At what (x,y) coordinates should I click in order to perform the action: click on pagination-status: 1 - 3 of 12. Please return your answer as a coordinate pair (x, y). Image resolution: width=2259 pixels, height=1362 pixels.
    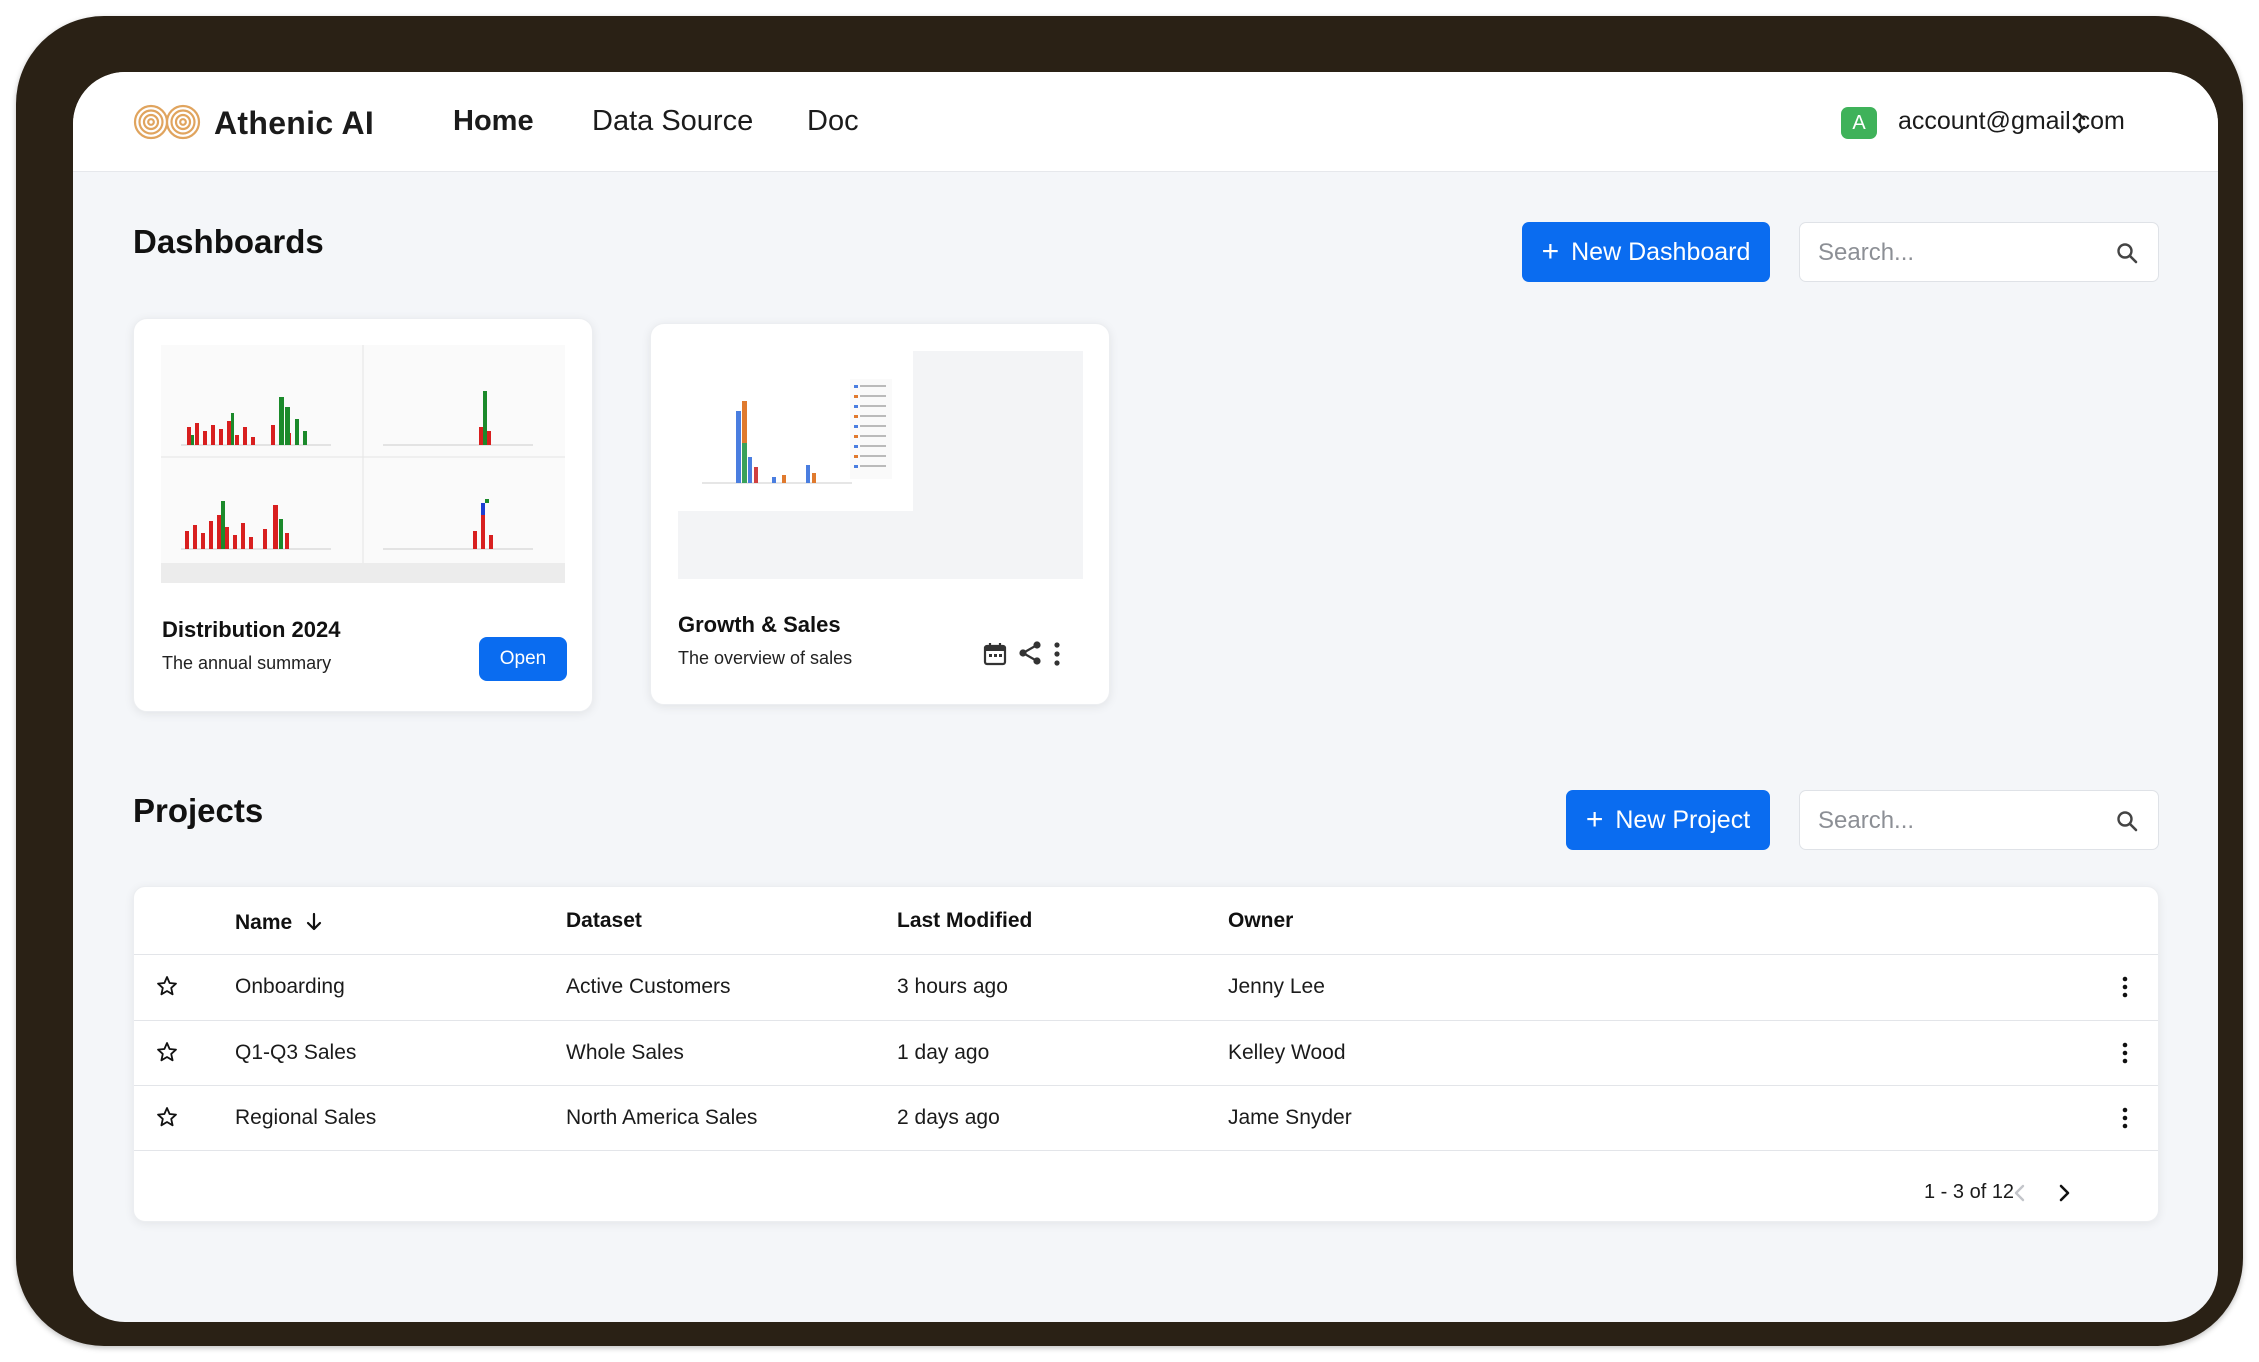
    Looking at the image, I should click on (1969, 1192).